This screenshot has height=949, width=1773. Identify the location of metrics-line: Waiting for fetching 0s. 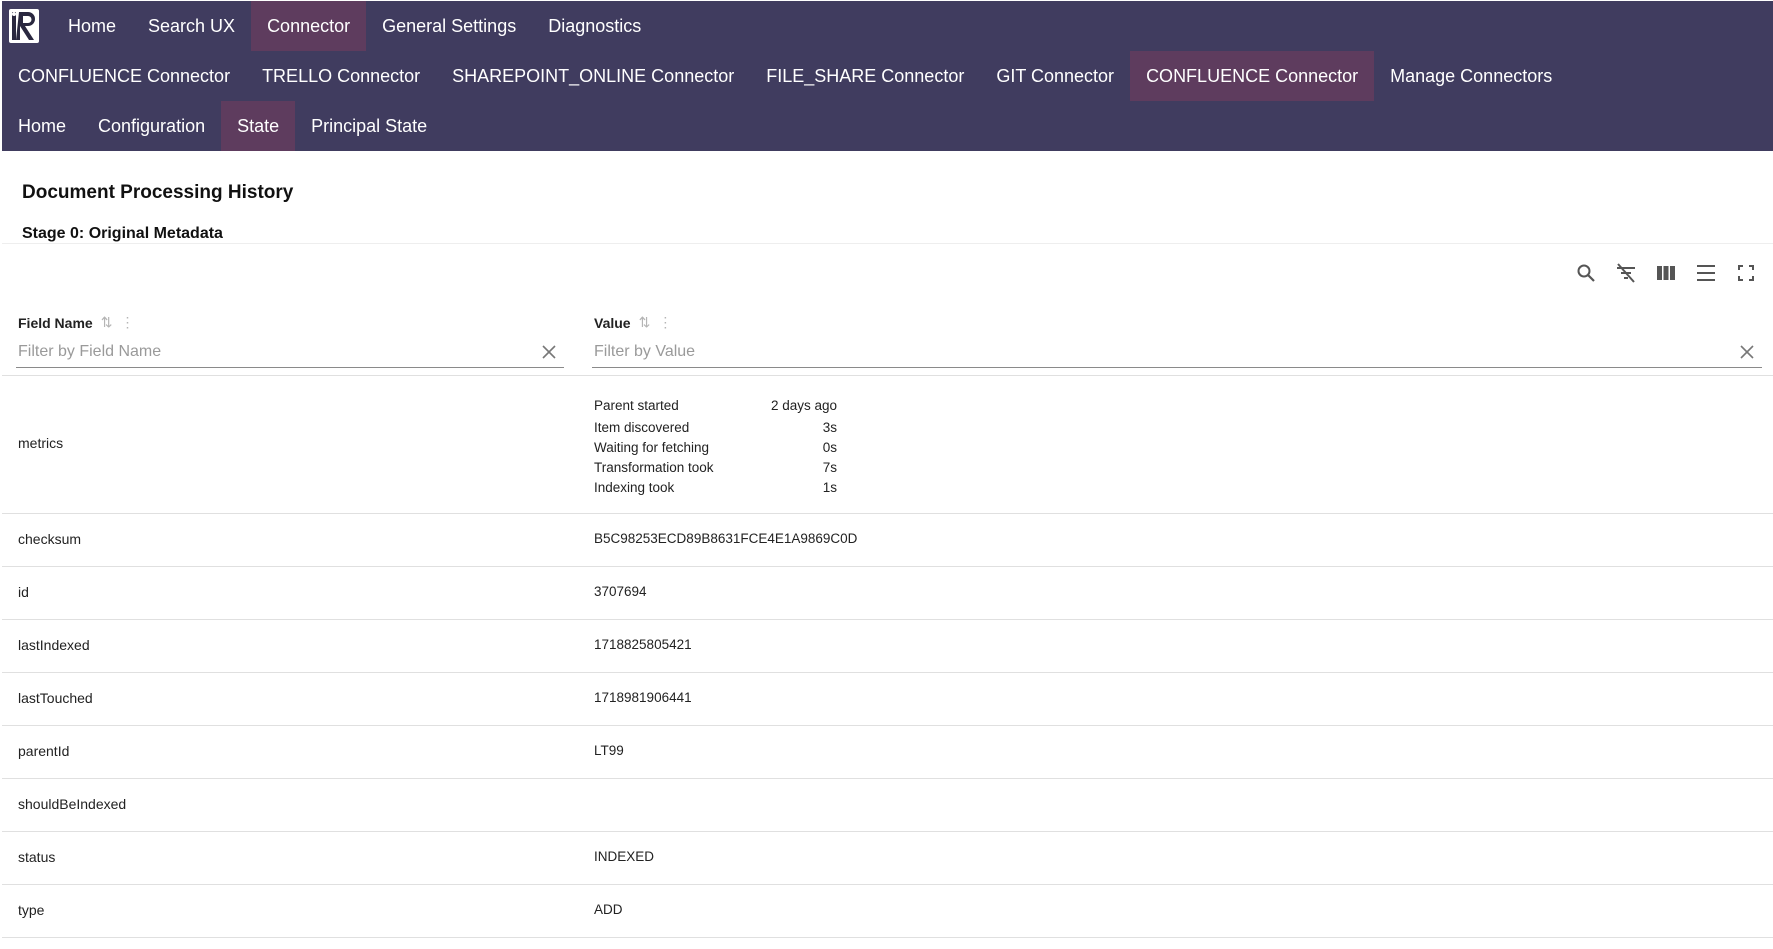
(715, 447).